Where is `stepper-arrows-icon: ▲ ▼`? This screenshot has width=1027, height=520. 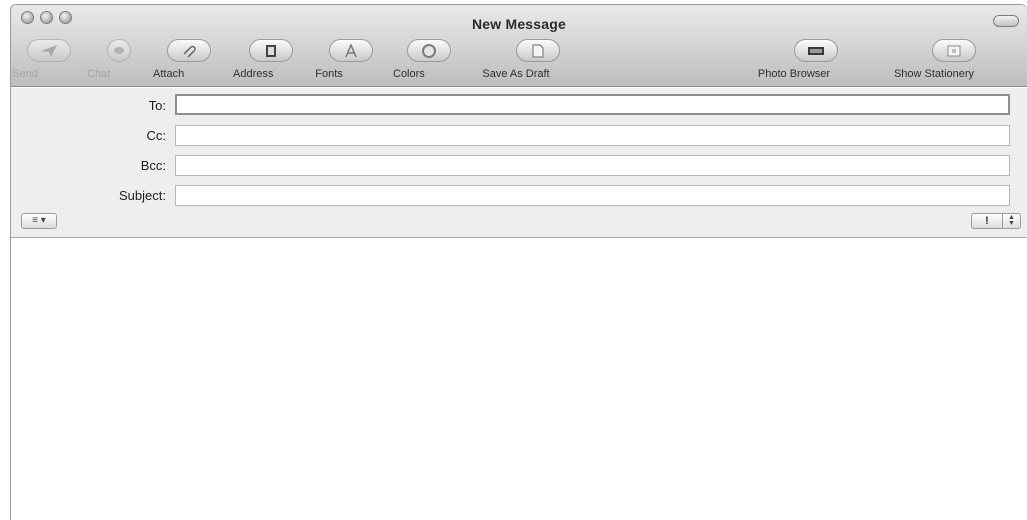 stepper-arrows-icon: ▲ ▼ is located at coordinates (1011, 221).